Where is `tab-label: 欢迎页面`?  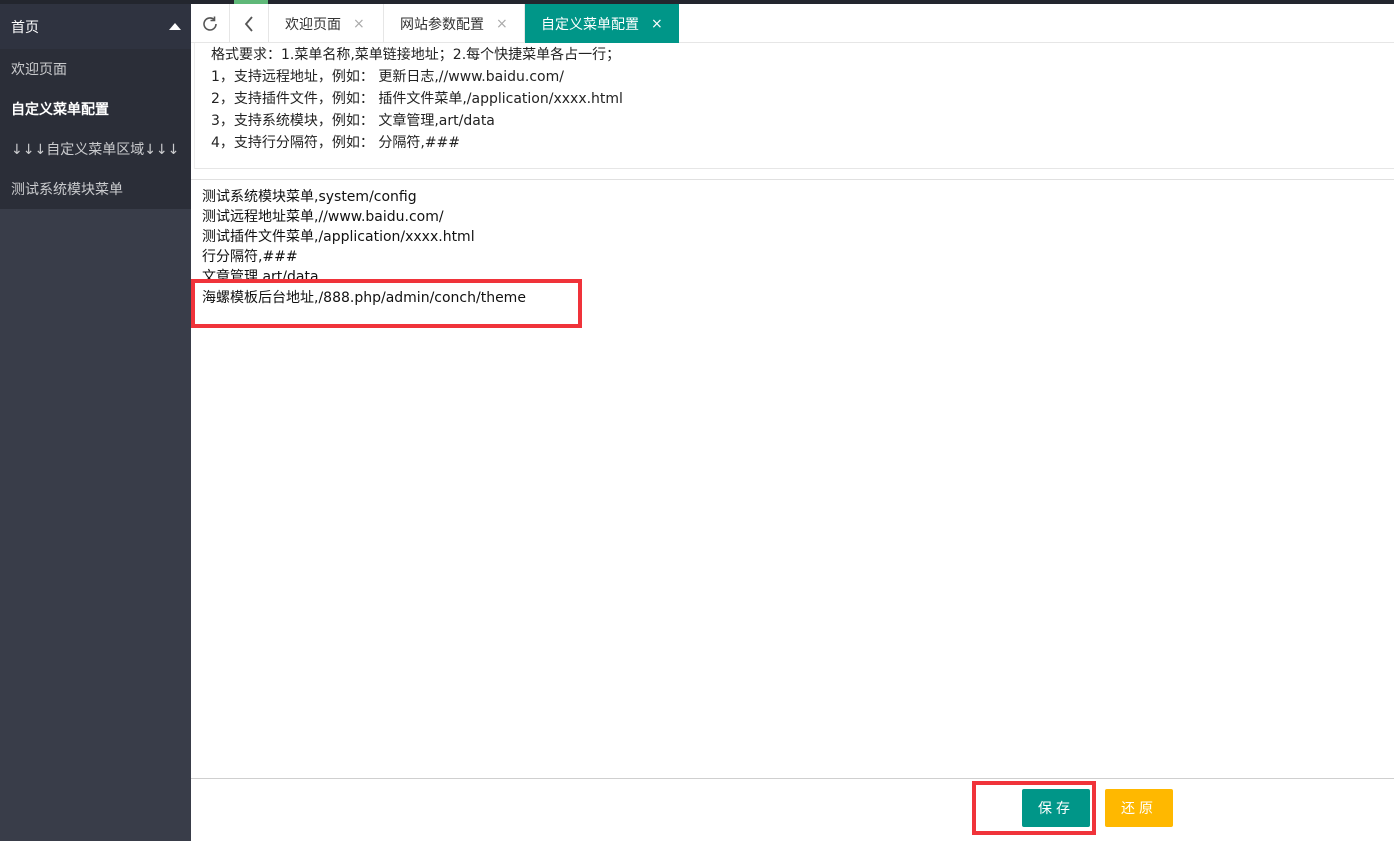
tab-label: 欢迎页面 is located at coordinates (313, 24).